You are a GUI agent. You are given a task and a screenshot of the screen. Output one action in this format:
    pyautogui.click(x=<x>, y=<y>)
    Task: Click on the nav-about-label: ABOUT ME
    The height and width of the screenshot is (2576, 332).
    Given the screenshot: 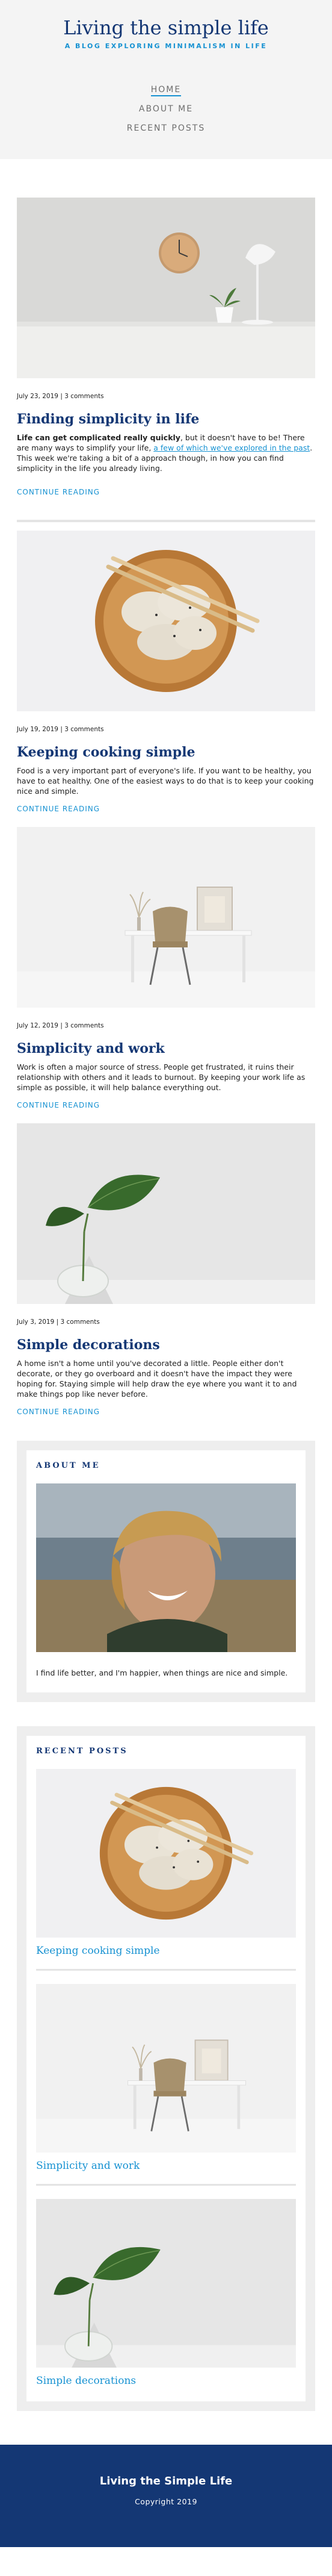 What is the action you would take?
    pyautogui.click(x=166, y=109)
    